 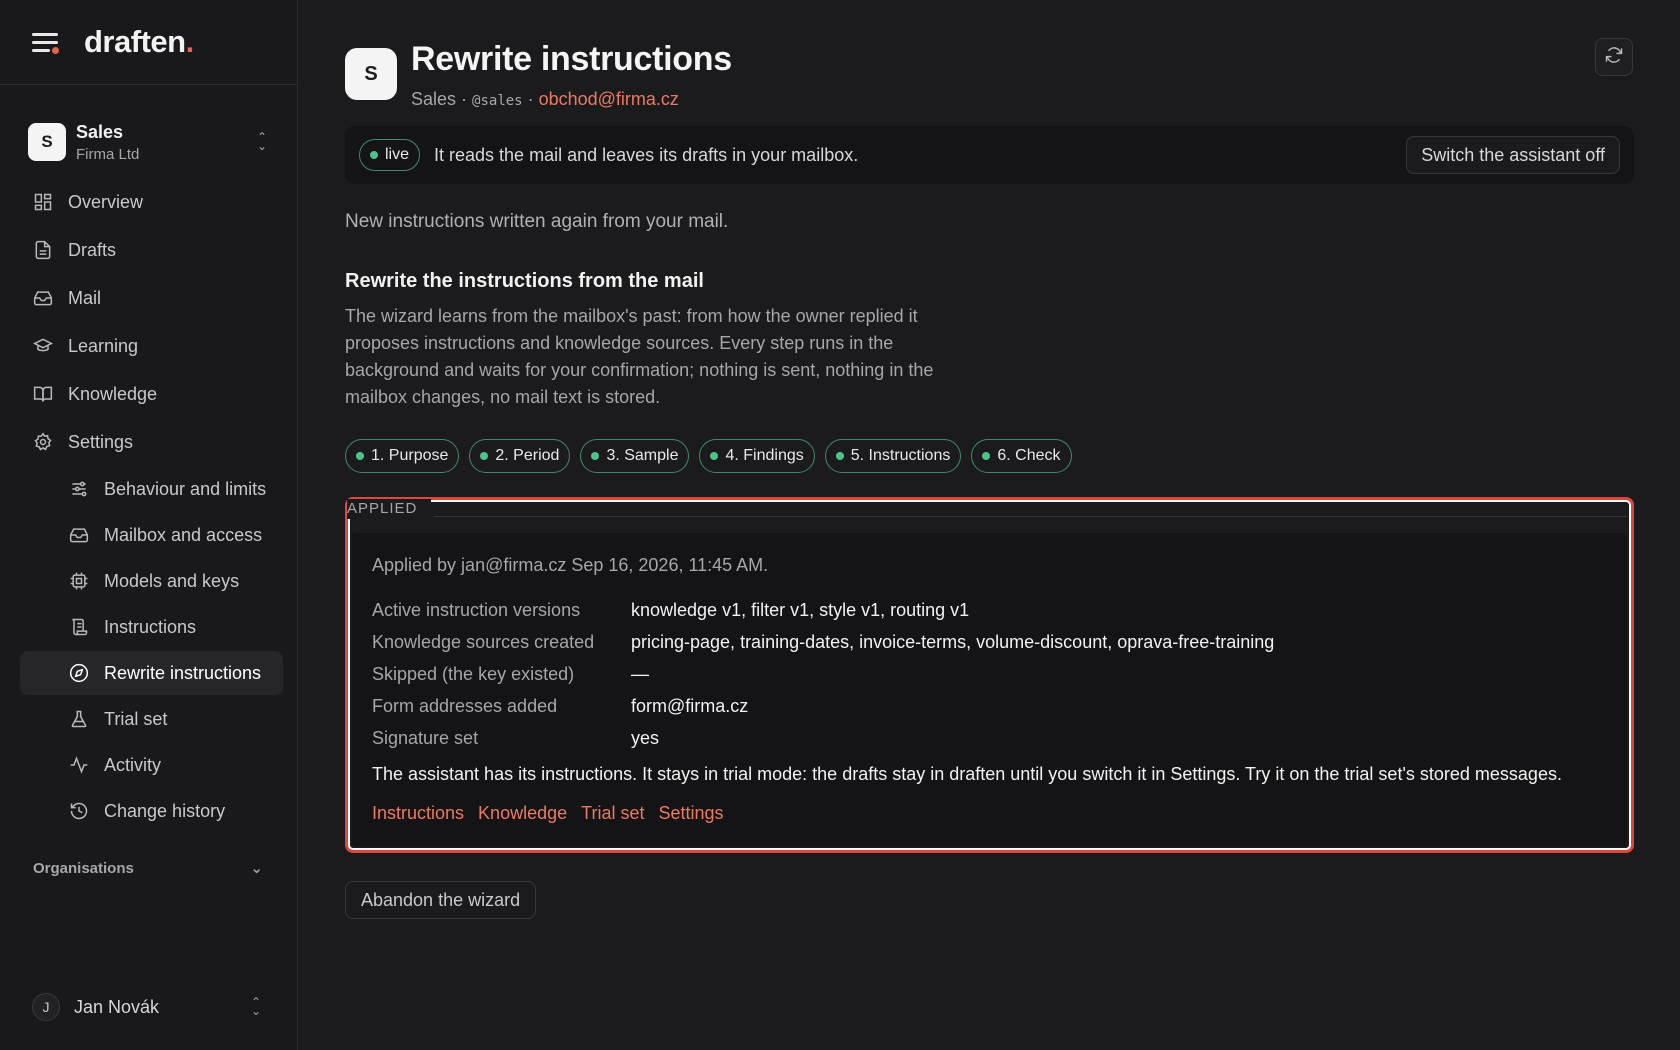 What do you see at coordinates (893, 456) in the screenshot?
I see `step-instructions: 5. Instructions` at bounding box center [893, 456].